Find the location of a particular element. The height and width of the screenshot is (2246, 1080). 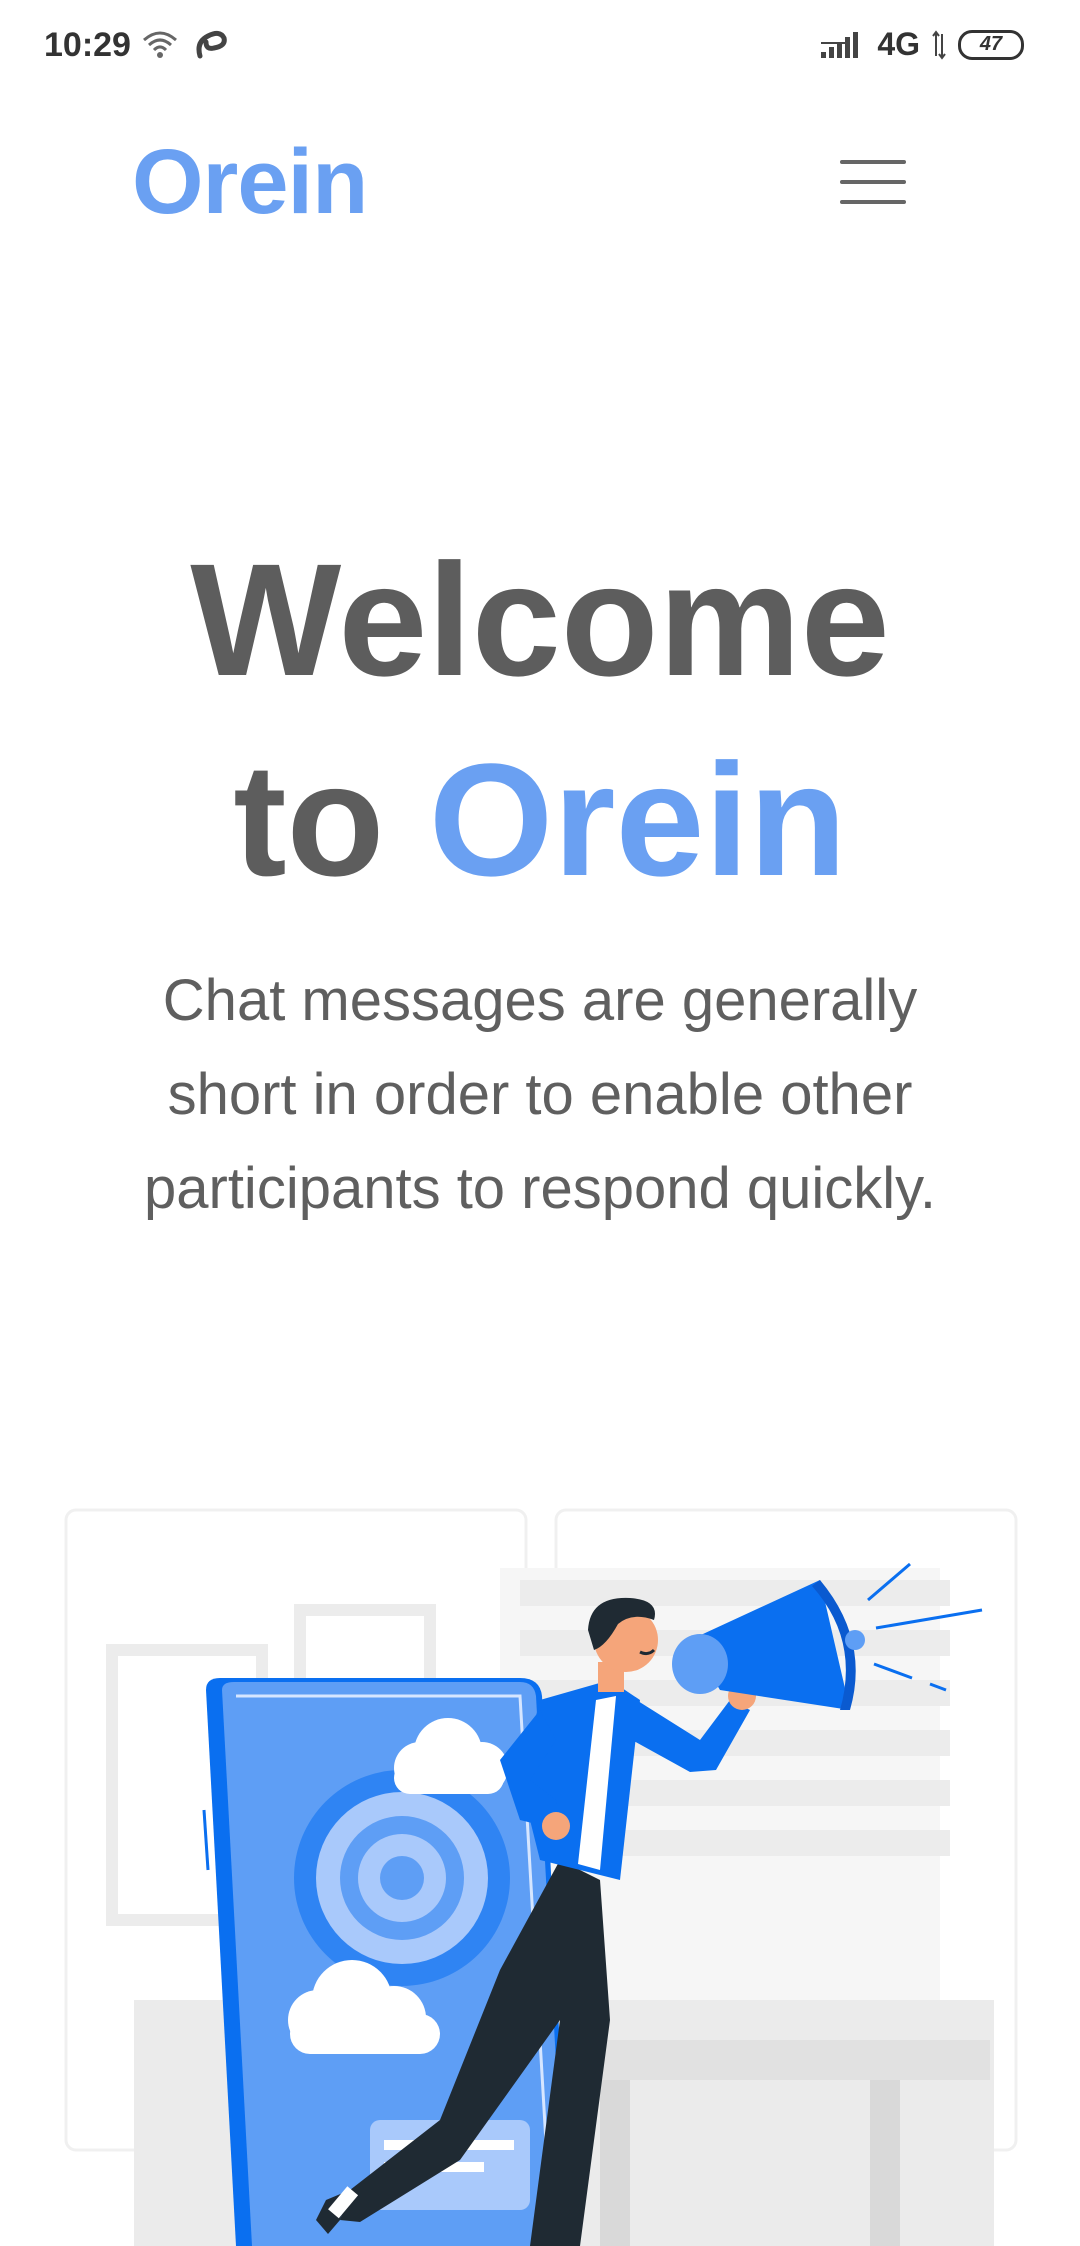

hero-title-welcome: Welcome is located at coordinates (540, 619).